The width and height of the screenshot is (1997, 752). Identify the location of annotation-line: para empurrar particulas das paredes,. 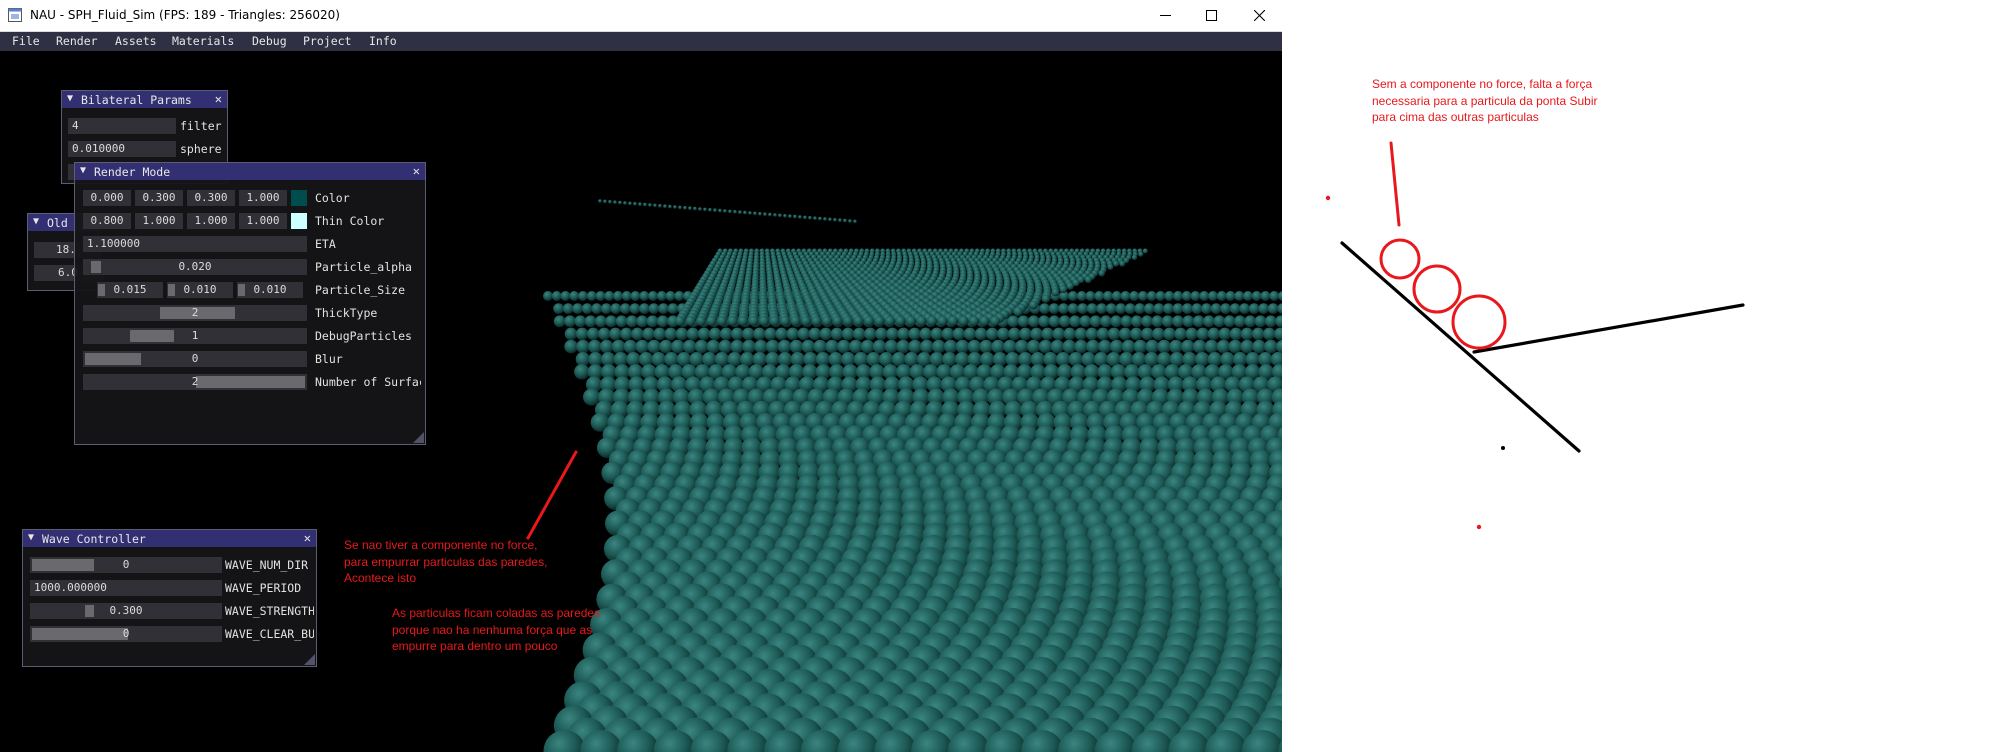
(446, 561).